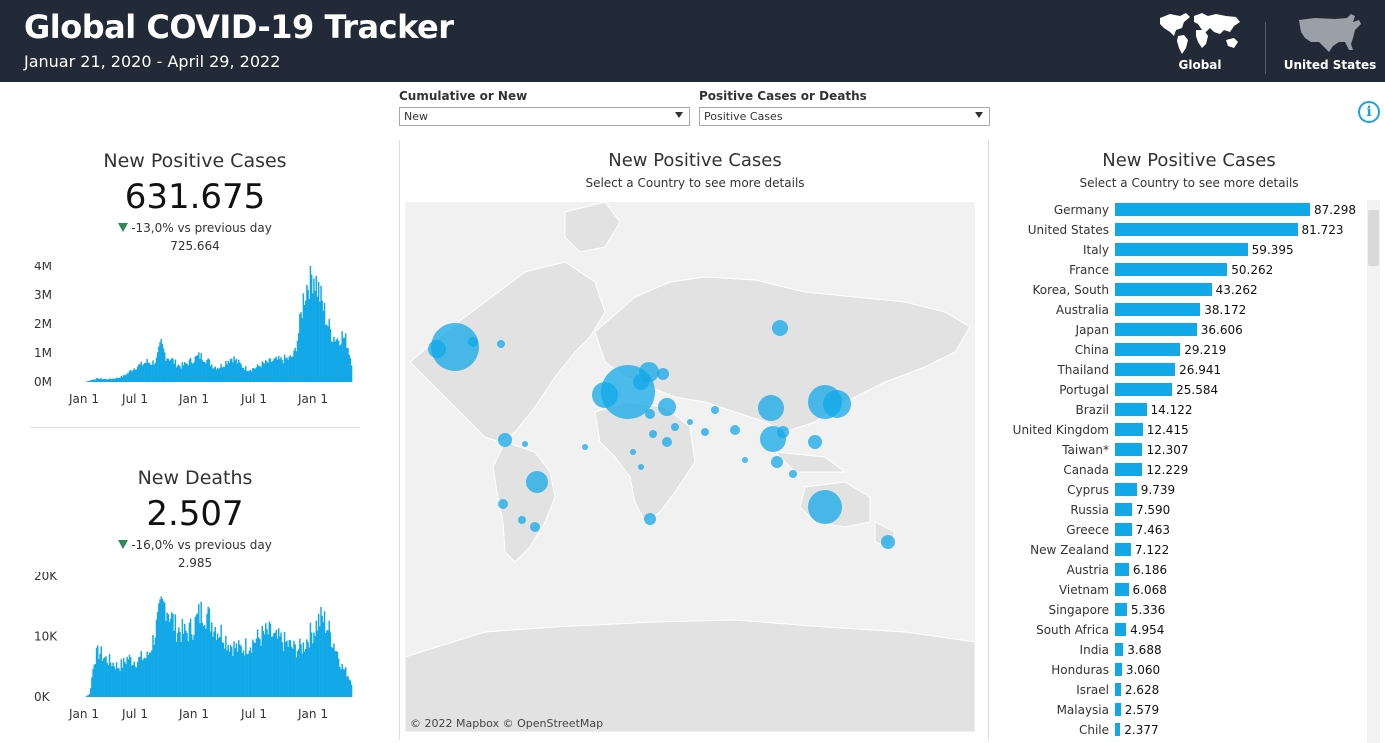 This screenshot has height=743, width=1385. I want to click on x-tick-label: Jan 1, so click(312, 714).